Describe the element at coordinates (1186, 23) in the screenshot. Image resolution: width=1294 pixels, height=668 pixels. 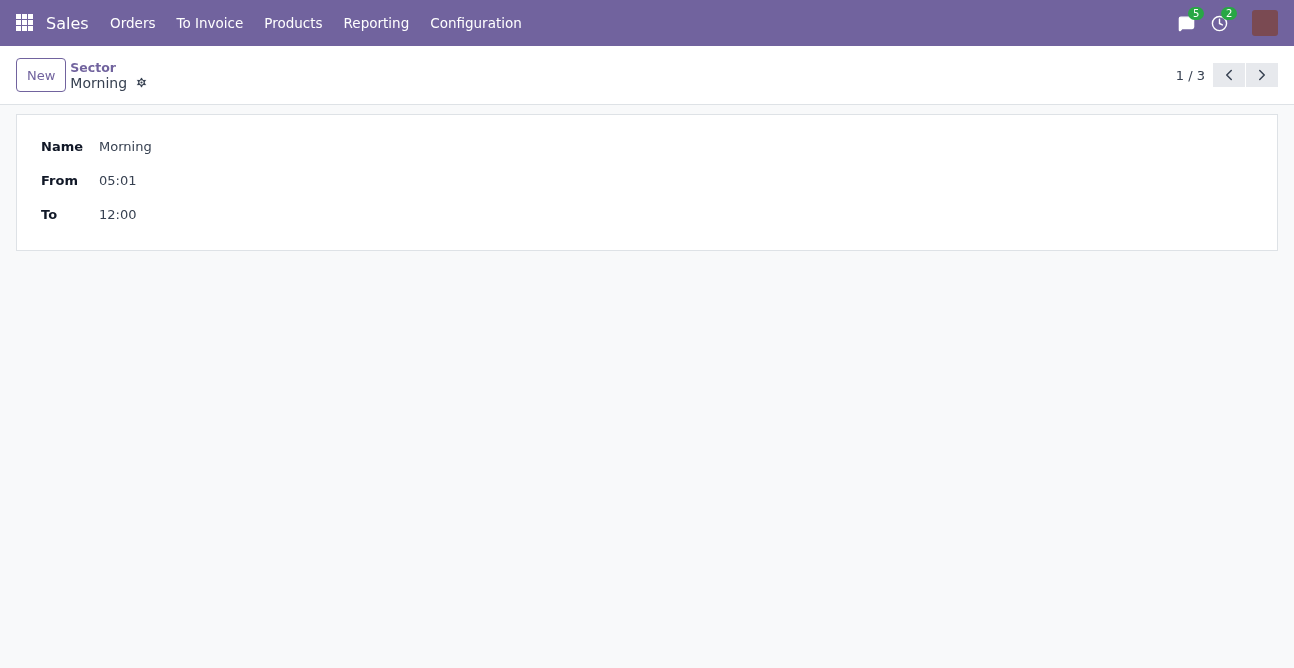
I see `chat-icon` at that location.